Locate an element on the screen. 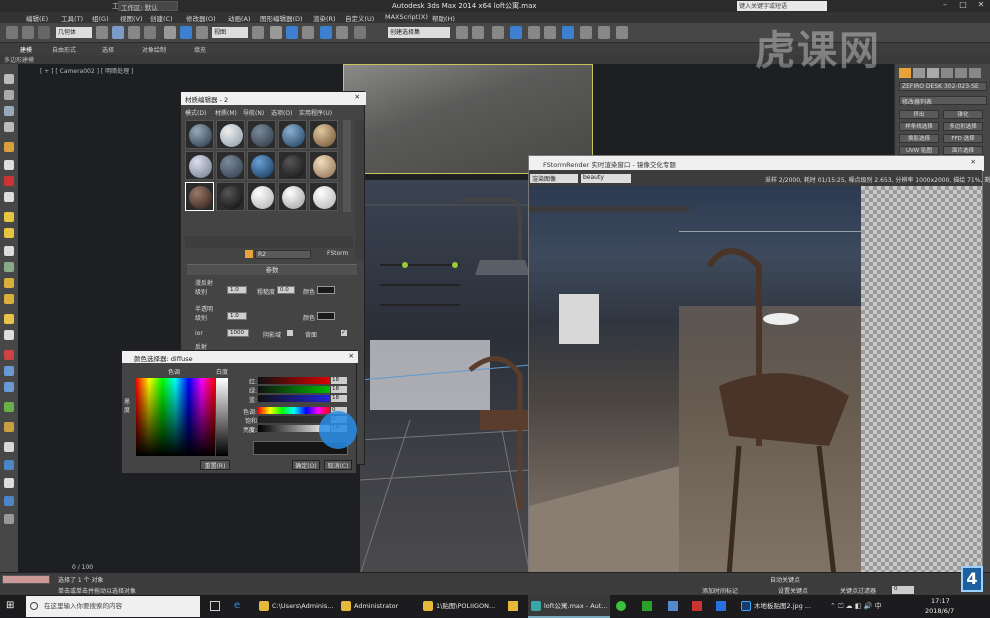  spacewarp-icon is located at coordinates (9, 335).